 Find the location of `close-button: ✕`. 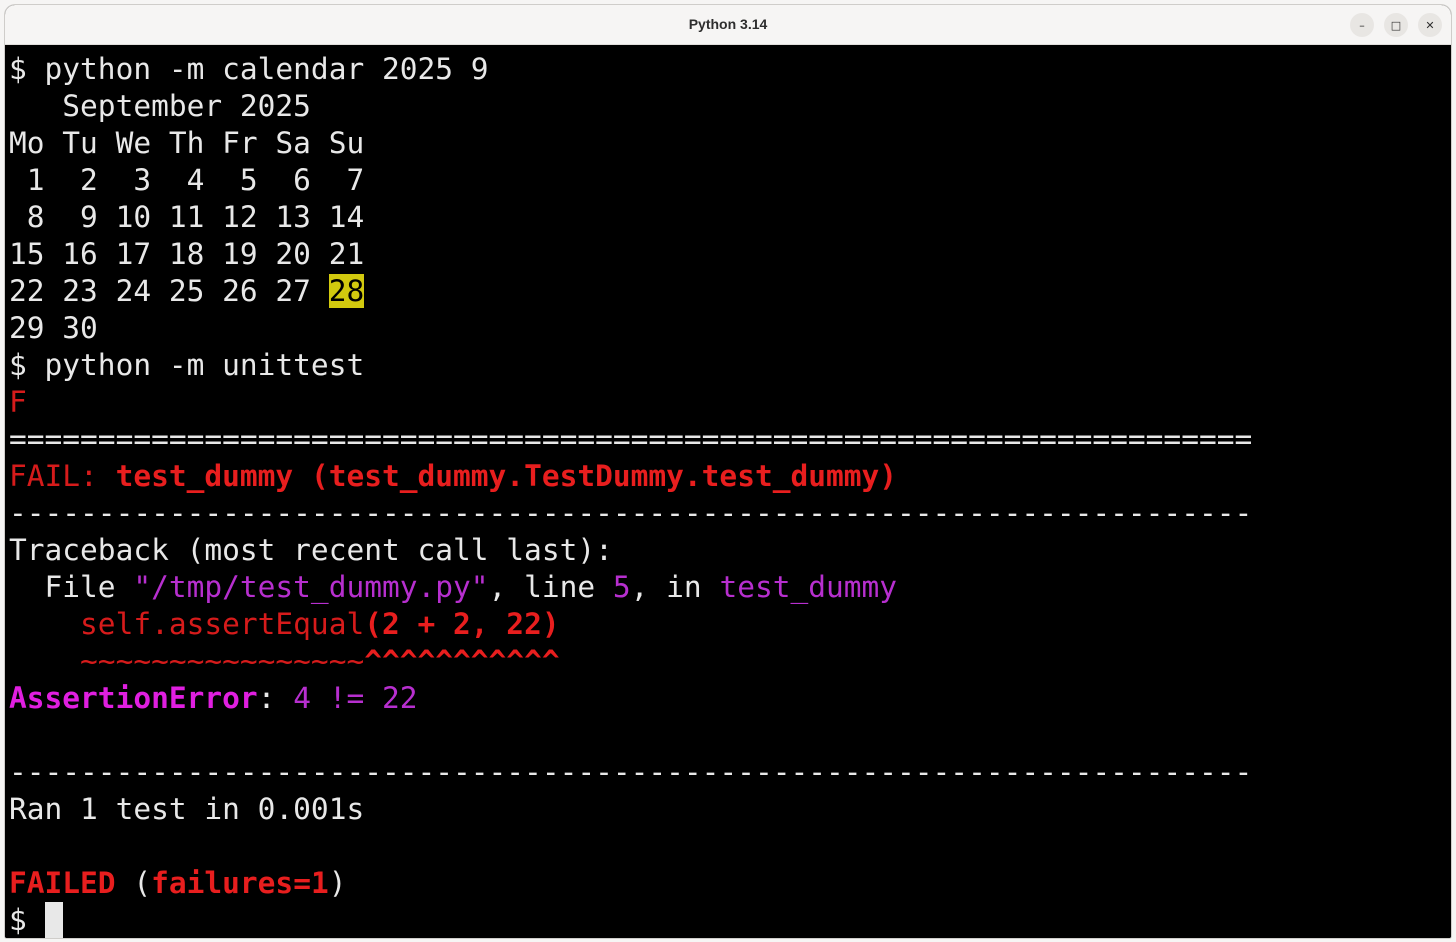

close-button: ✕ is located at coordinates (1430, 25).